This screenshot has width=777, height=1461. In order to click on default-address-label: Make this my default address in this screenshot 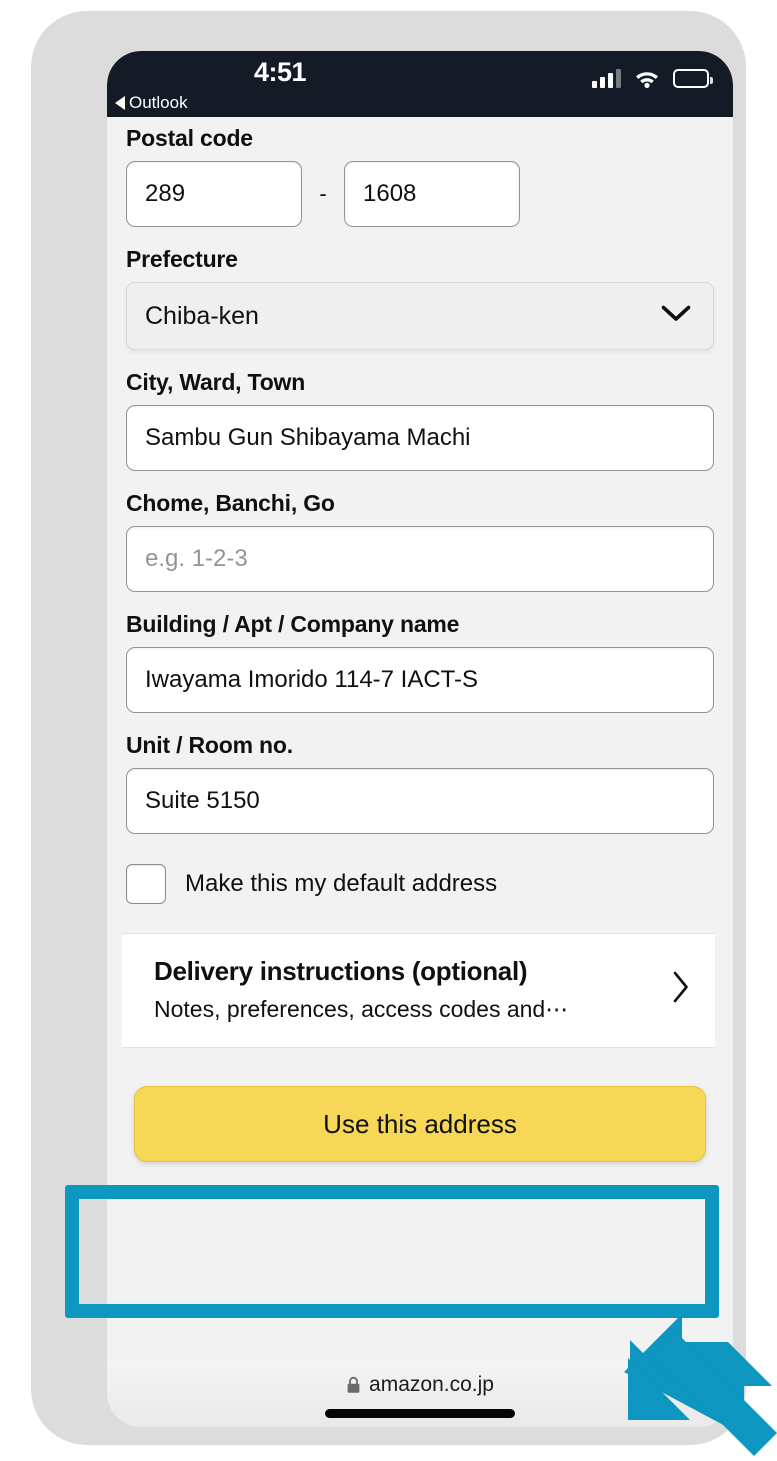, I will do `click(341, 883)`.